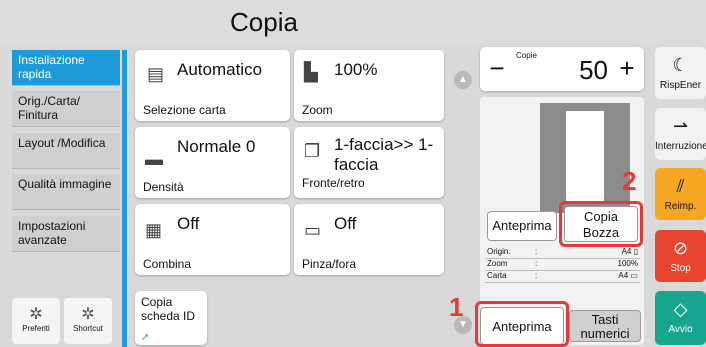 Image resolution: width=706 pixels, height=347 pixels. What do you see at coordinates (562, 277) in the screenshot?
I see `info-row: Carta: A4 ▭` at bounding box center [562, 277].